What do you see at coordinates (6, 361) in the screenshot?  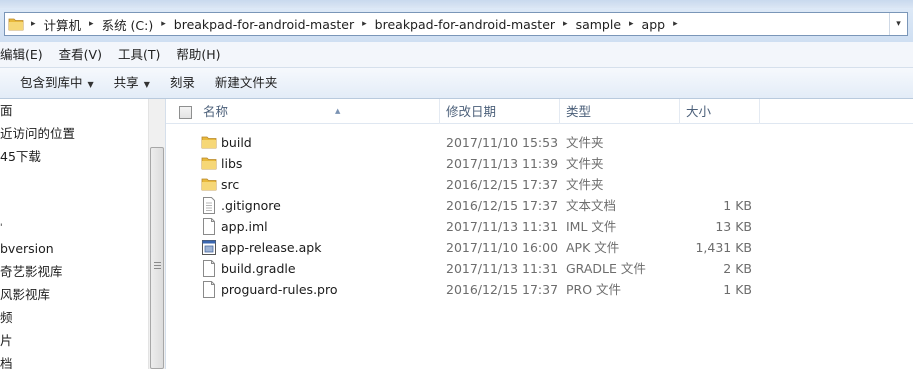 I see `nav-item-documents: 档` at bounding box center [6, 361].